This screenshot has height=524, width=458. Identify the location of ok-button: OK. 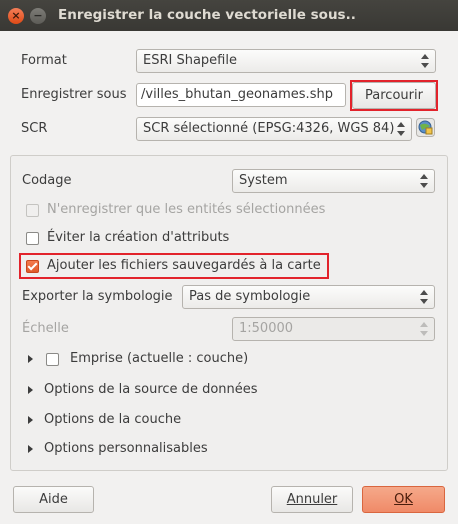
(403, 499).